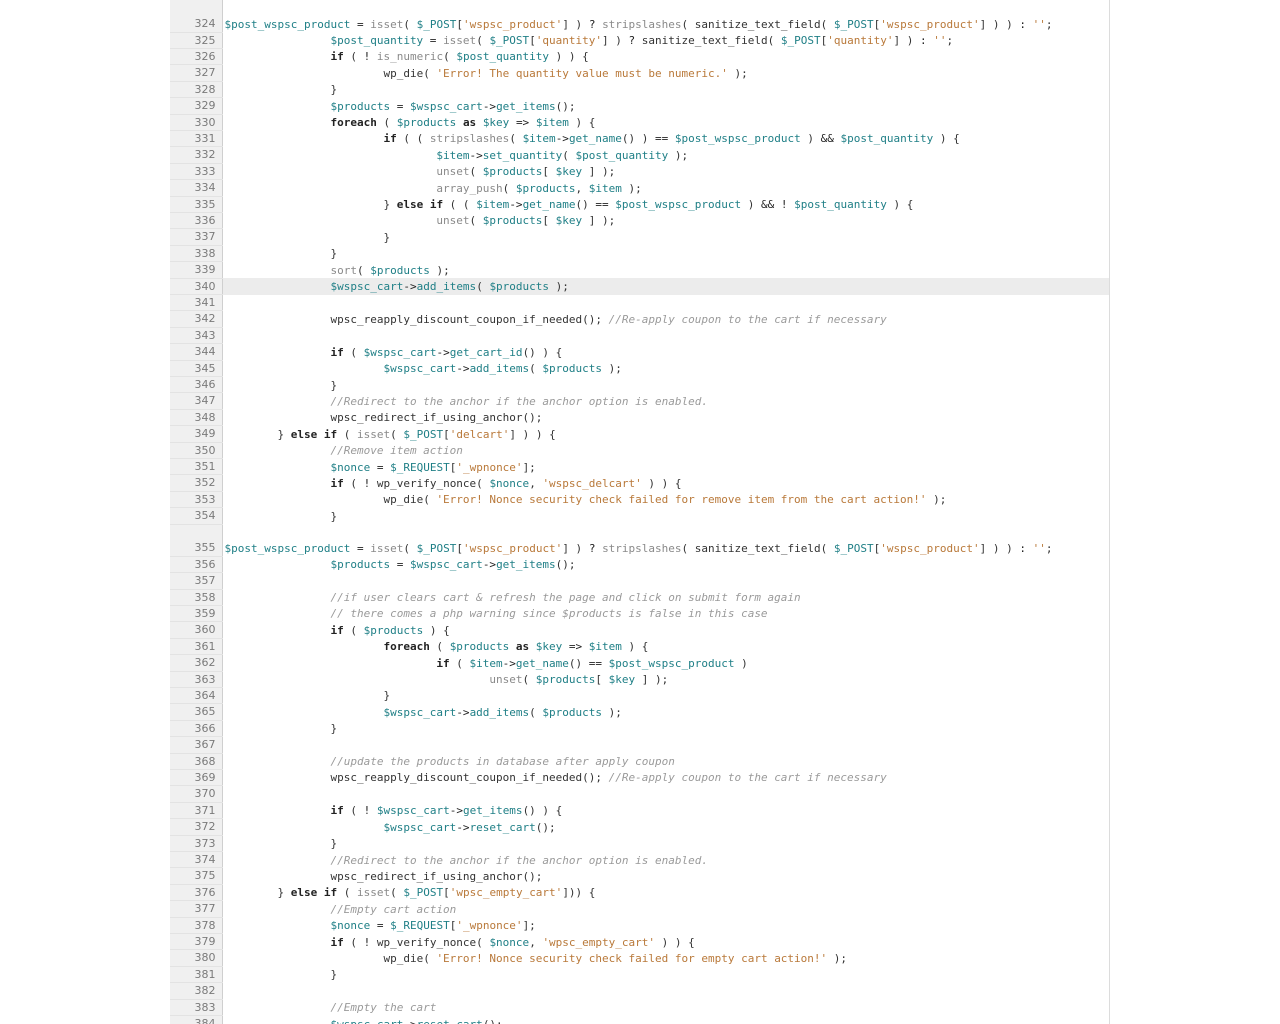  Describe the element at coordinates (196, 122) in the screenshot. I see `line-number: 330` at that location.